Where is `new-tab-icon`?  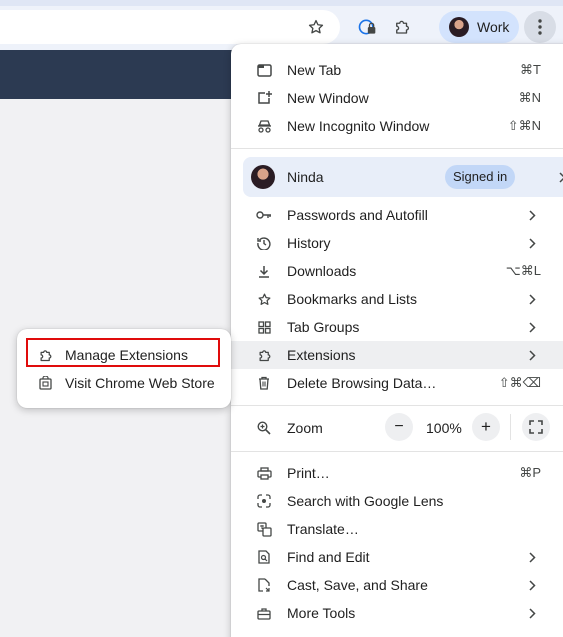
new-tab-icon is located at coordinates (264, 70).